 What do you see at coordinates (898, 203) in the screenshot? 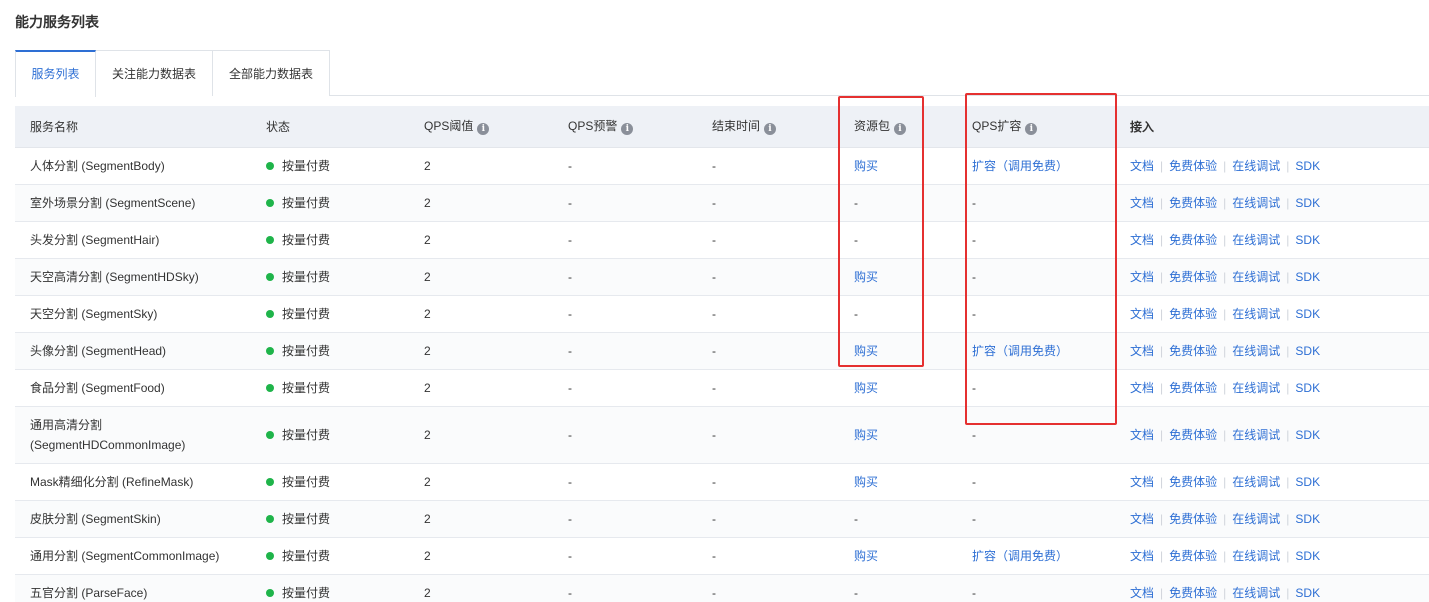
I see `package-cell: -` at bounding box center [898, 203].